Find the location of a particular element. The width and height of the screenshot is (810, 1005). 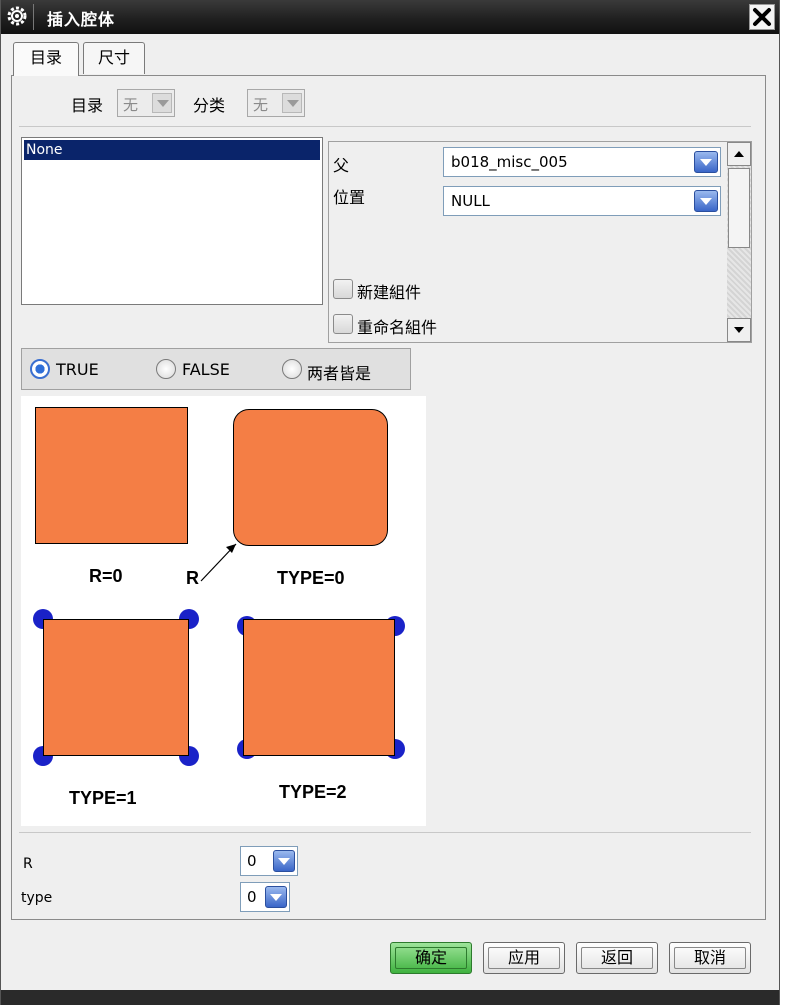

square-type1 is located at coordinates (116, 687).